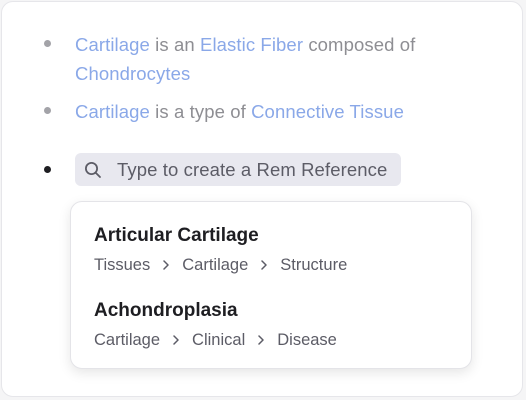  What do you see at coordinates (252, 169) in the screenshot?
I see `search-placeholder: Type to create a Rem Reference` at bounding box center [252, 169].